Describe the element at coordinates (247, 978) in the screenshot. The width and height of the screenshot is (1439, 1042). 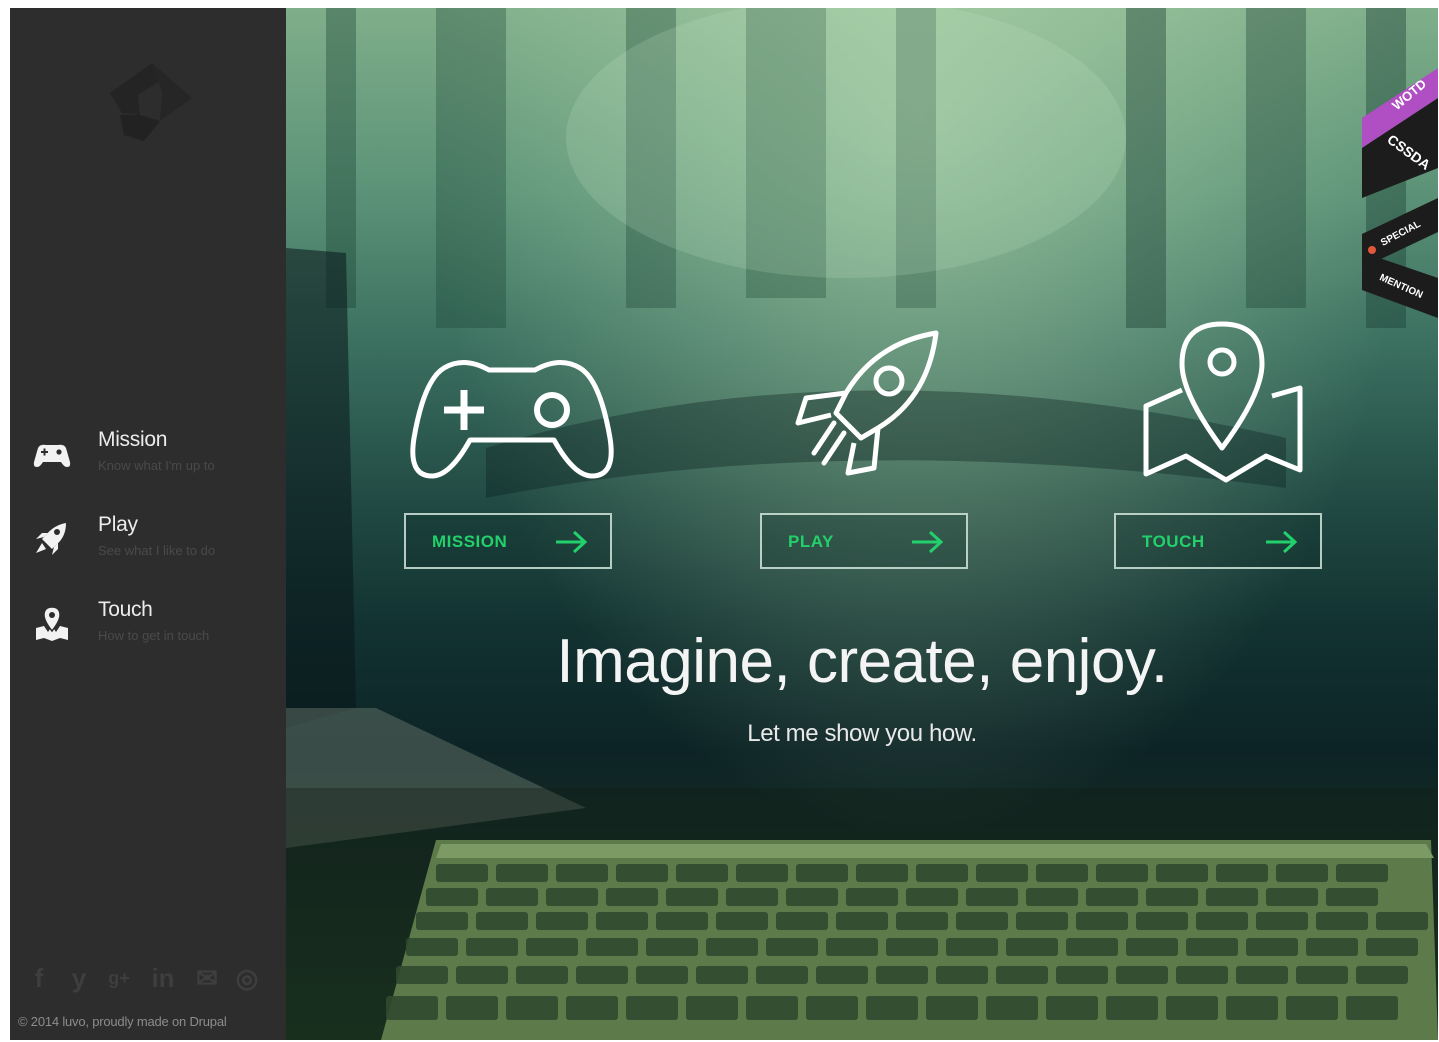
I see `dribbble-icon: ◎` at that location.